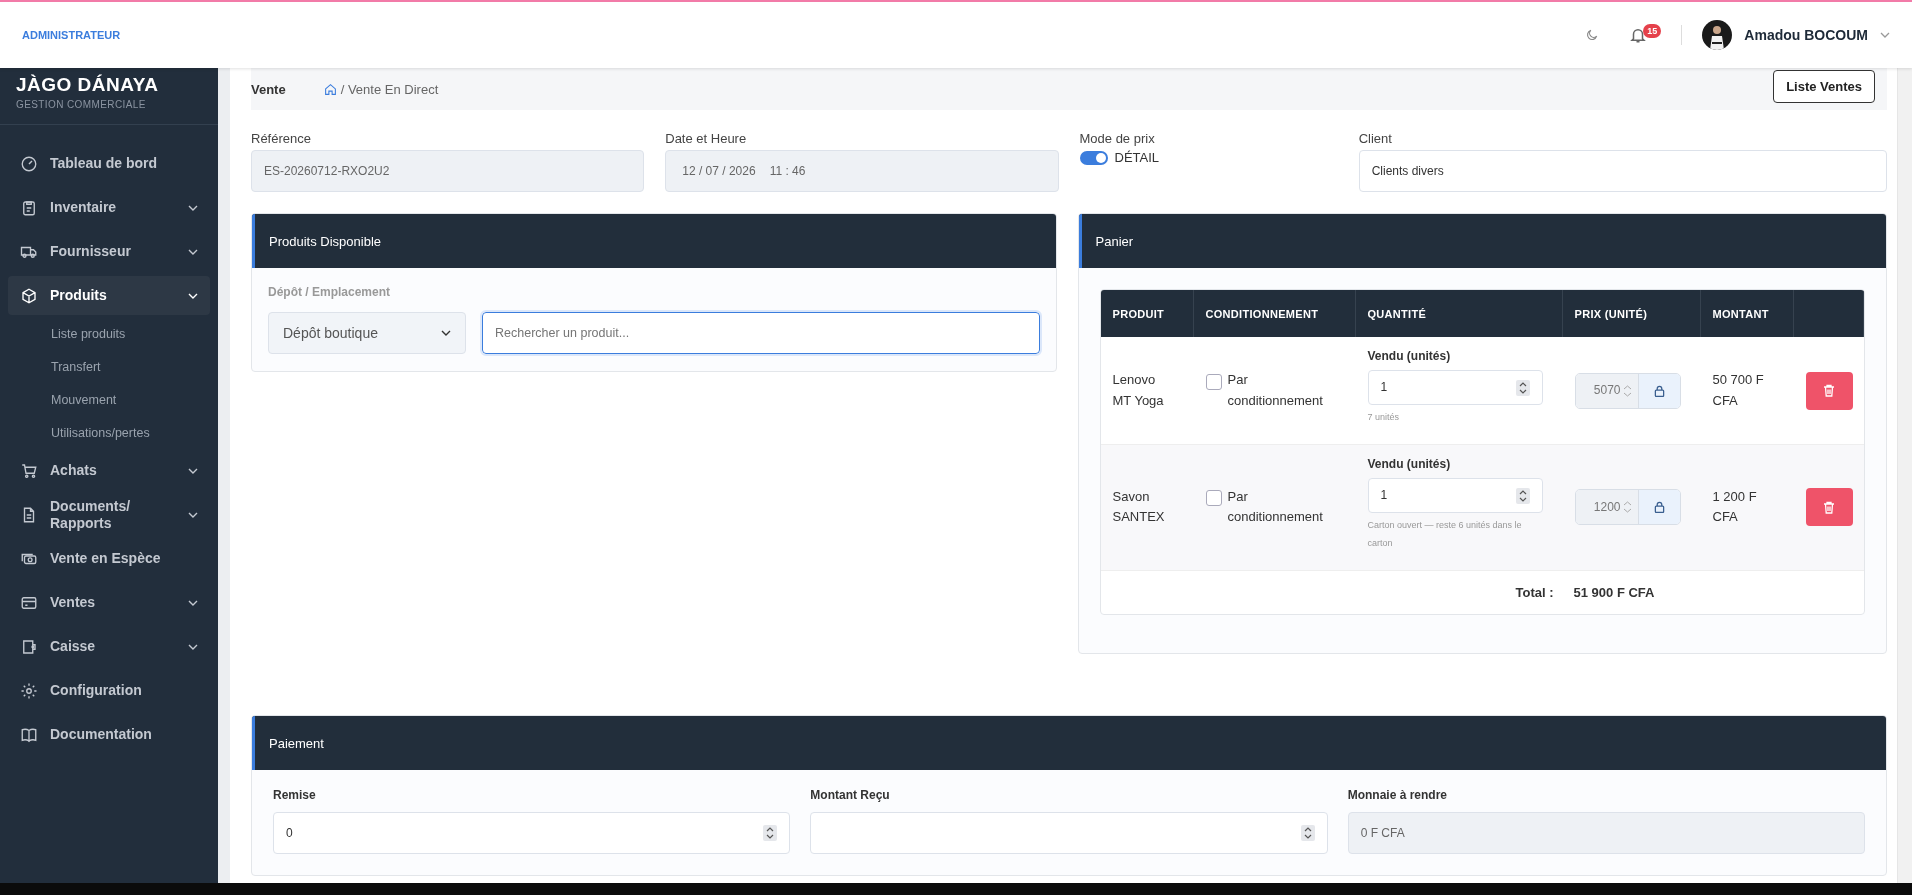 This screenshot has height=895, width=1912. What do you see at coordinates (1824, 86) in the screenshot?
I see `list-sales-button: Liste Ventes` at bounding box center [1824, 86].